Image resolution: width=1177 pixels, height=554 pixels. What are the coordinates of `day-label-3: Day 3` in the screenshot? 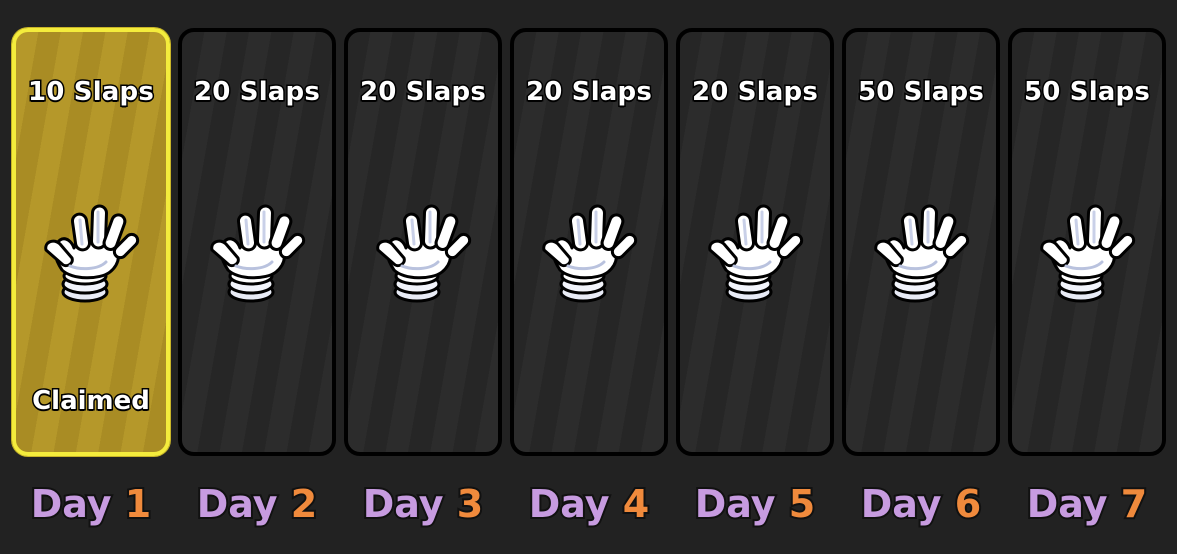 It's located at (423, 504).